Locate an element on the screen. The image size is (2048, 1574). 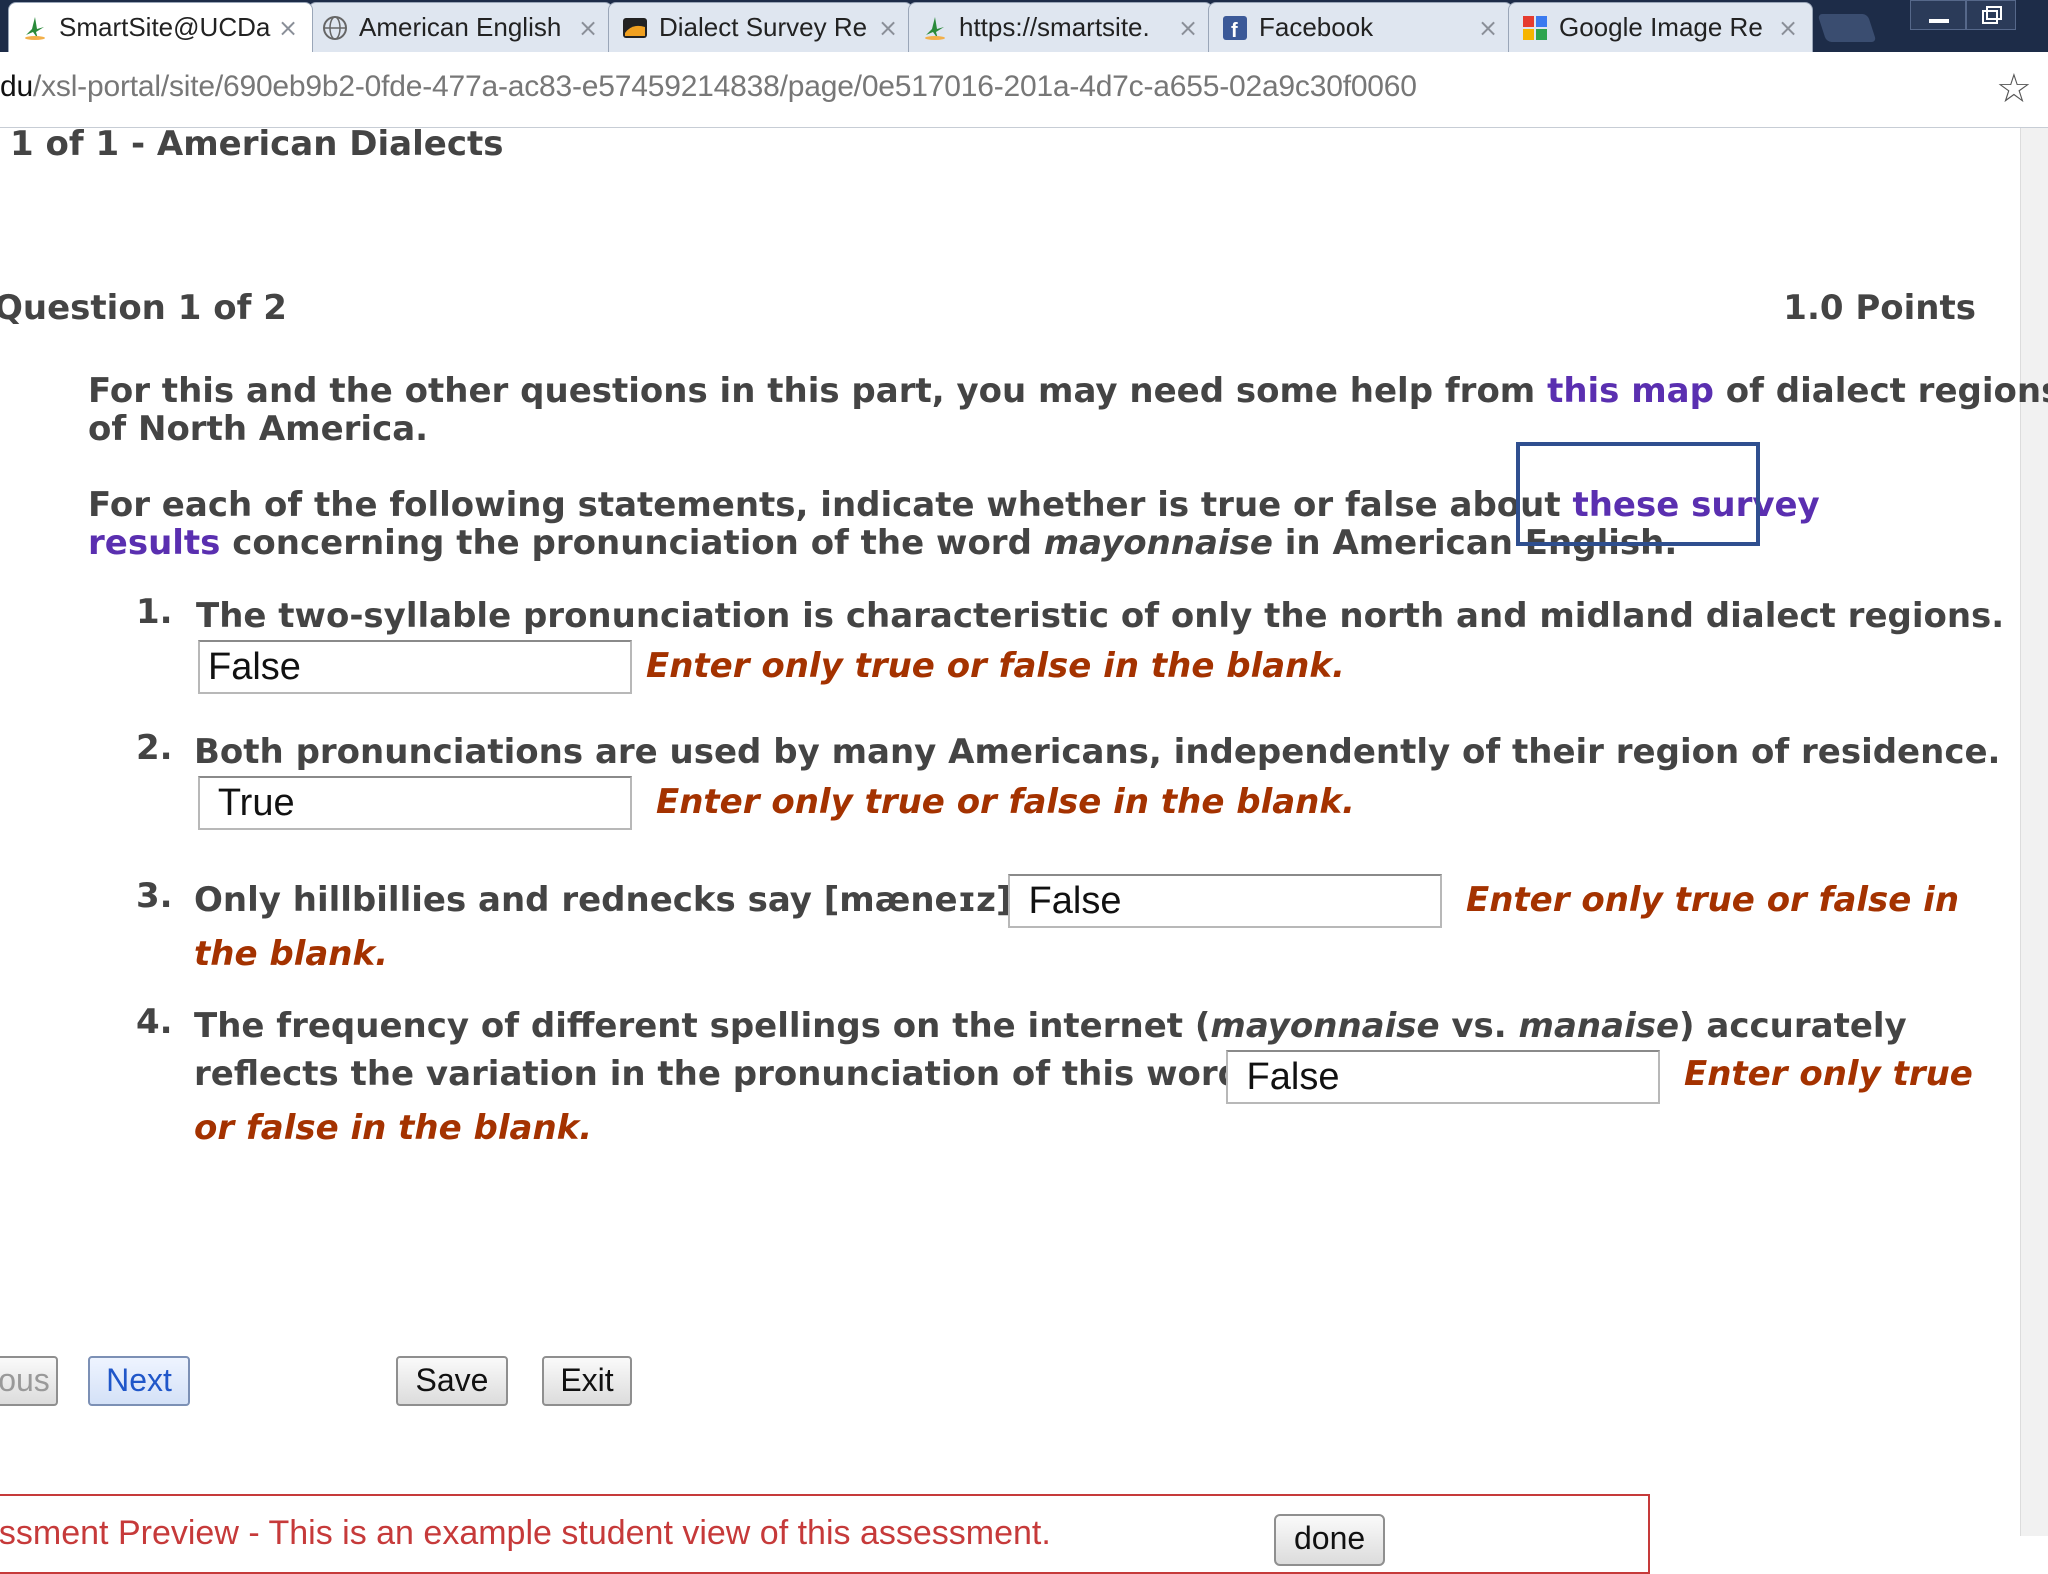
hint-text: Enter only true is located at coordinates (1828, 1074).